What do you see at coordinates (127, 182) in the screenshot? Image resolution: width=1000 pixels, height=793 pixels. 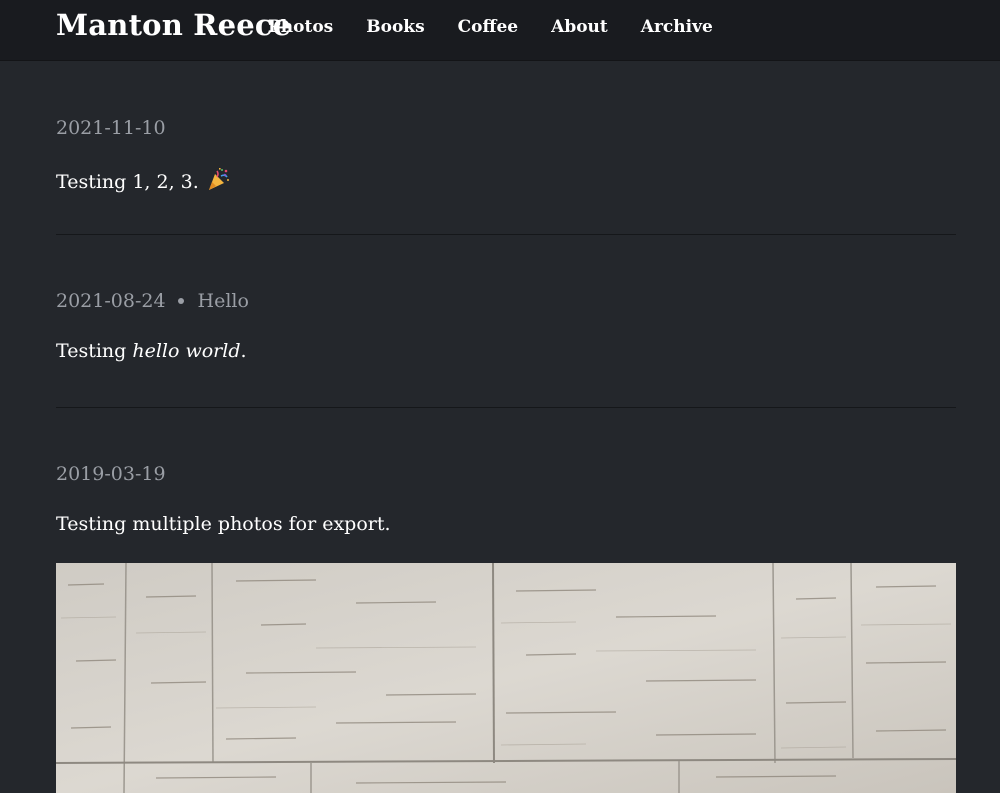 I see `post-body-text: Testing 1, 2, 3.` at bounding box center [127, 182].